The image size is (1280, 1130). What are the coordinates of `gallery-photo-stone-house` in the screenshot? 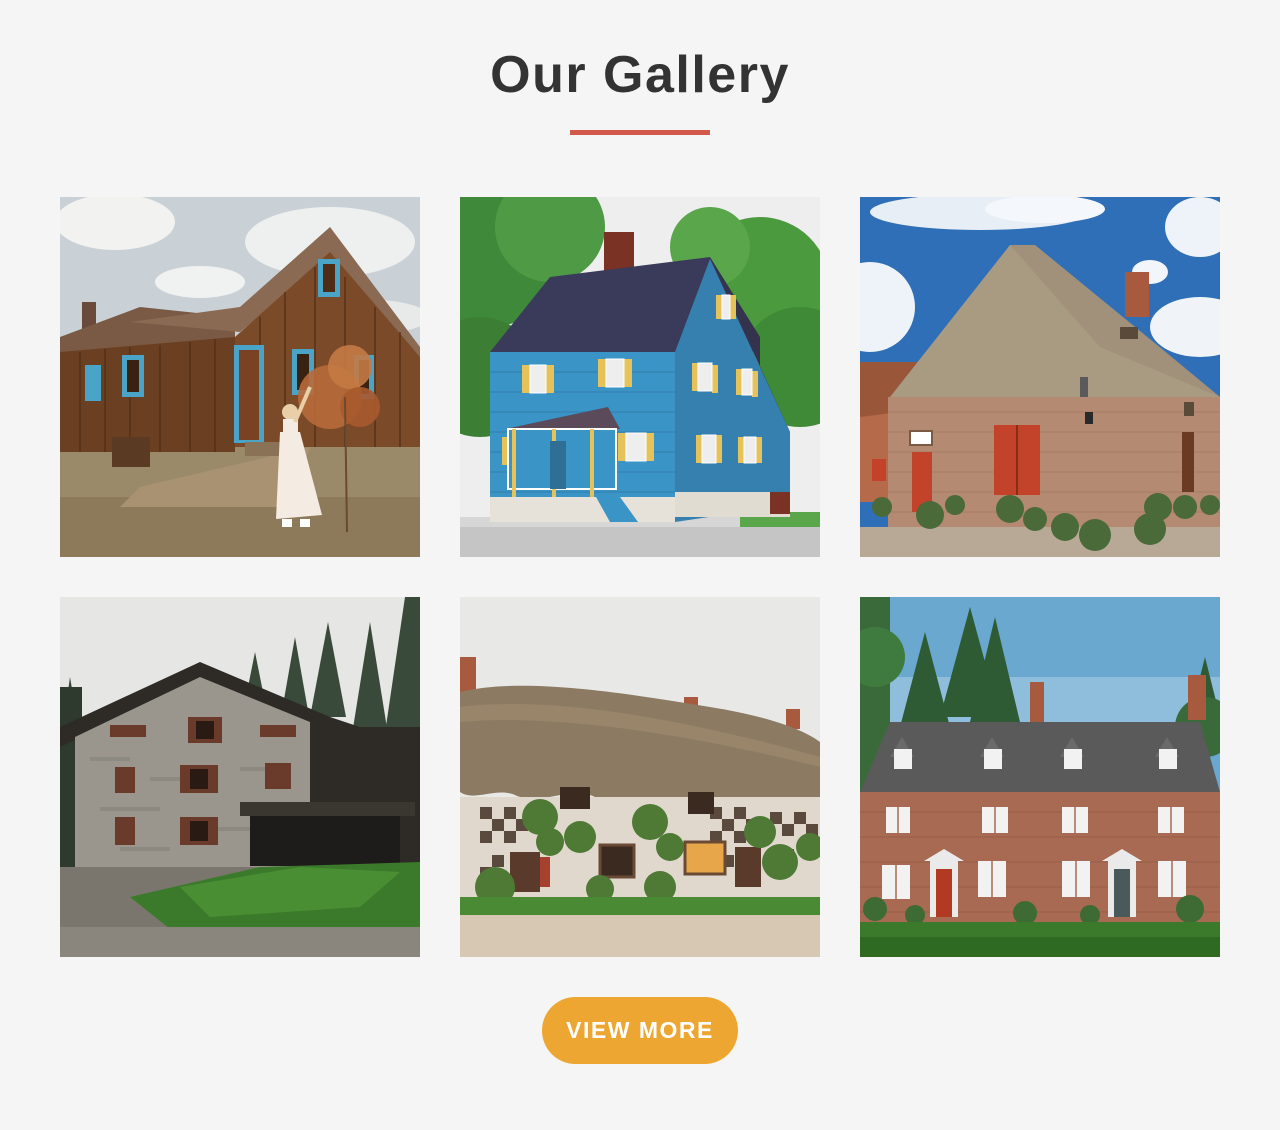 It's located at (240, 777).